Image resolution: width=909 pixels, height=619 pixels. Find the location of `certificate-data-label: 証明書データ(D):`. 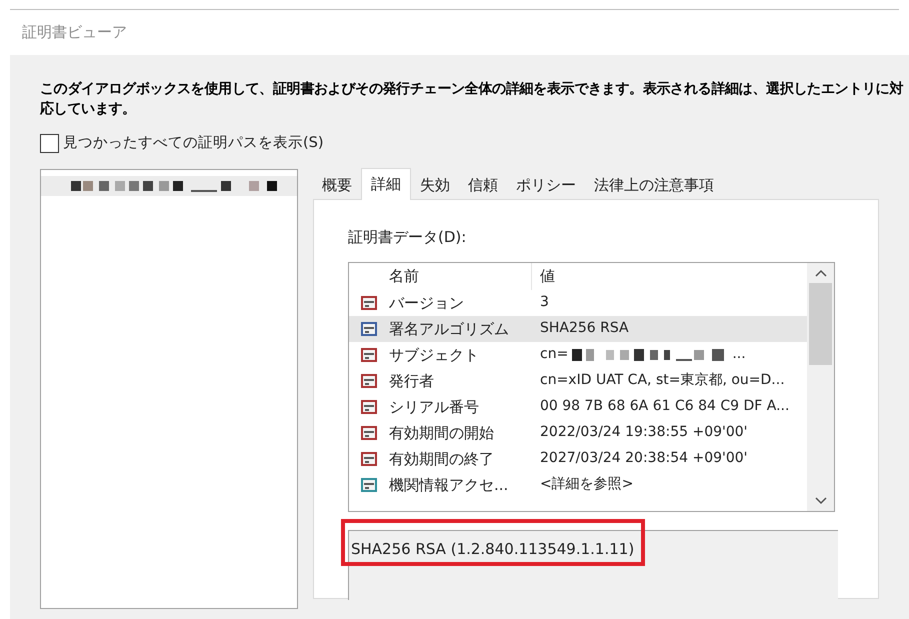

certificate-data-label: 証明書データ(D): is located at coordinates (408, 237).